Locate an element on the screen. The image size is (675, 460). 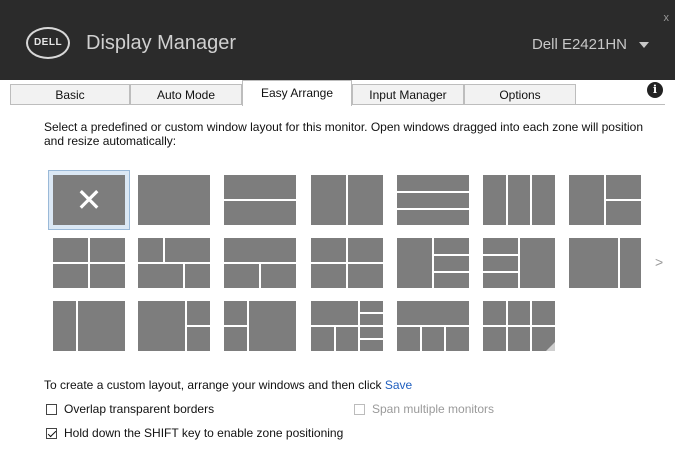
layout-three-rows is located at coordinates (433, 200).